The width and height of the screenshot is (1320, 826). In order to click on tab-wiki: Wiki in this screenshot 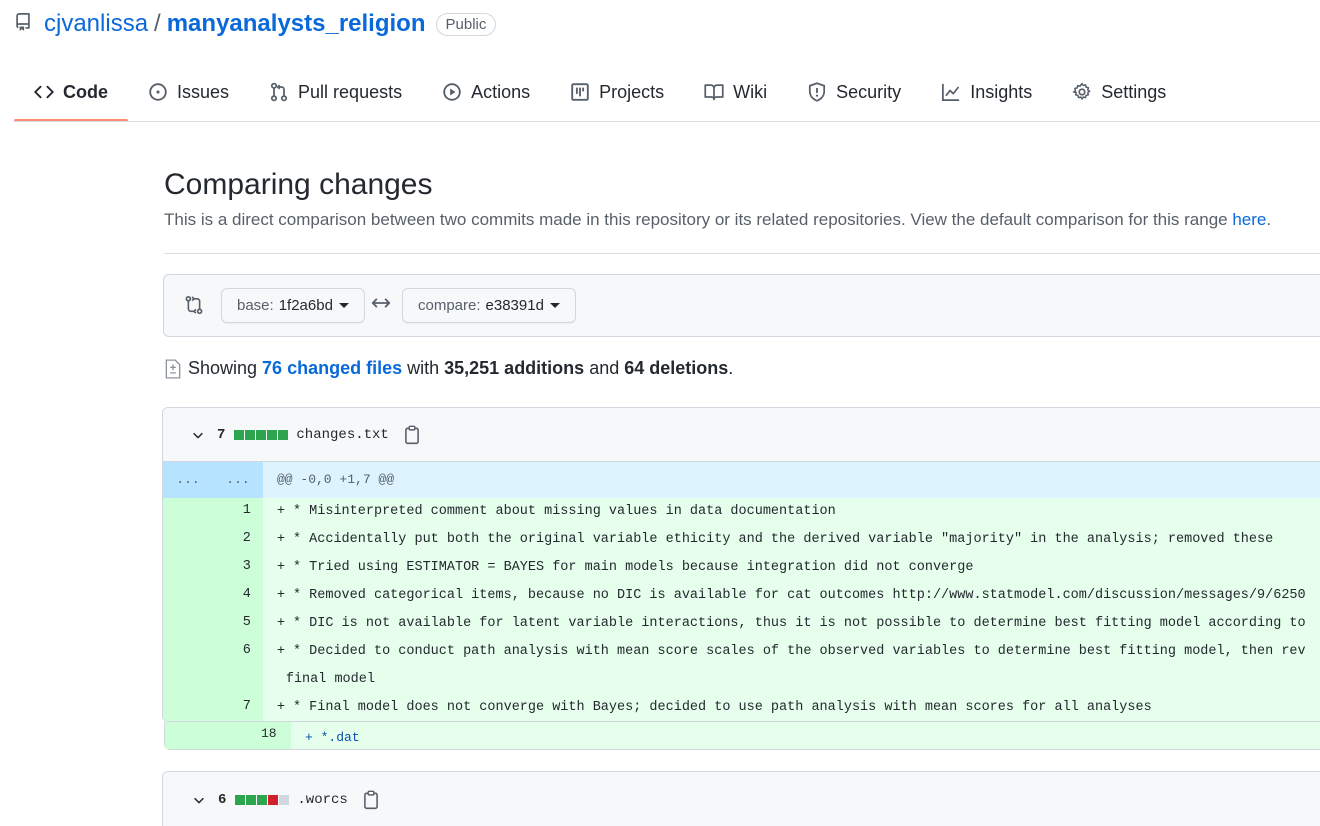, I will do `click(735, 92)`.